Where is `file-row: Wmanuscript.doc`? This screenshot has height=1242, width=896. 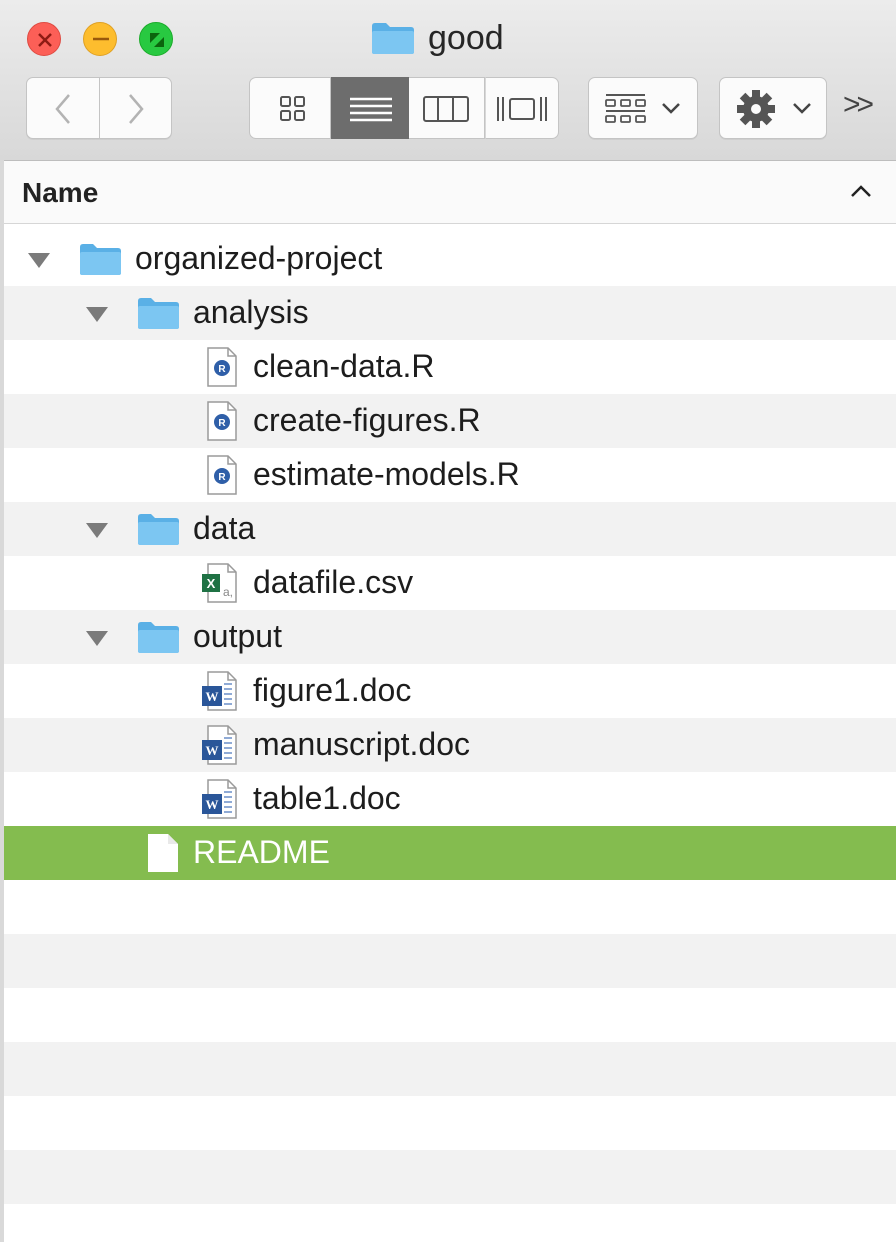 file-row: Wmanuscript.doc is located at coordinates (450, 745).